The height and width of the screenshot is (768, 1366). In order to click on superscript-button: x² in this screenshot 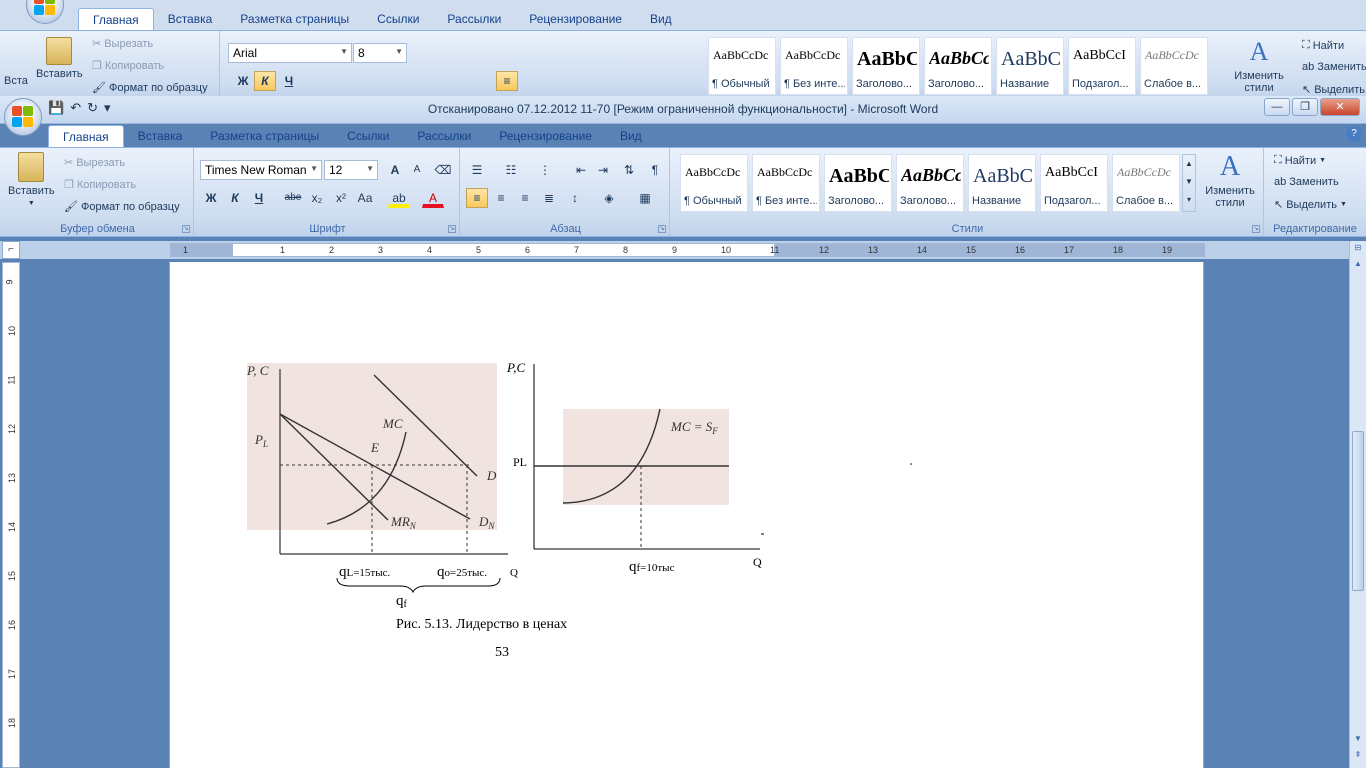, I will do `click(341, 198)`.